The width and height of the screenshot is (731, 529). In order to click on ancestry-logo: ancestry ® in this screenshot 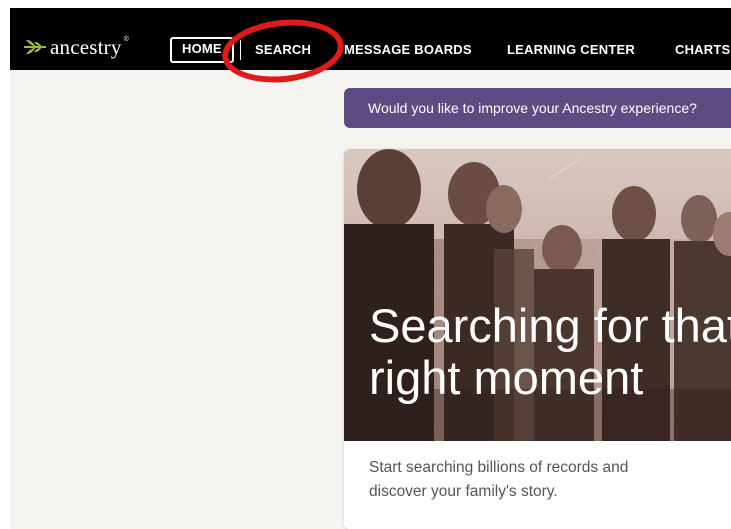, I will do `click(75, 47)`.